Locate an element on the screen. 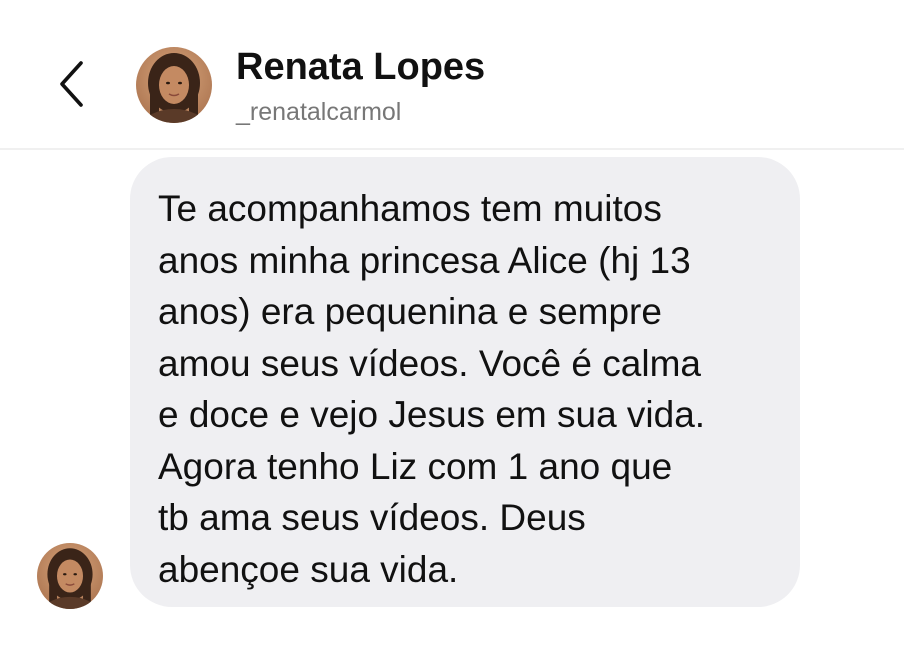 The image size is (904, 648). contact-handle: _renatalcarmol is located at coordinates (319, 112).